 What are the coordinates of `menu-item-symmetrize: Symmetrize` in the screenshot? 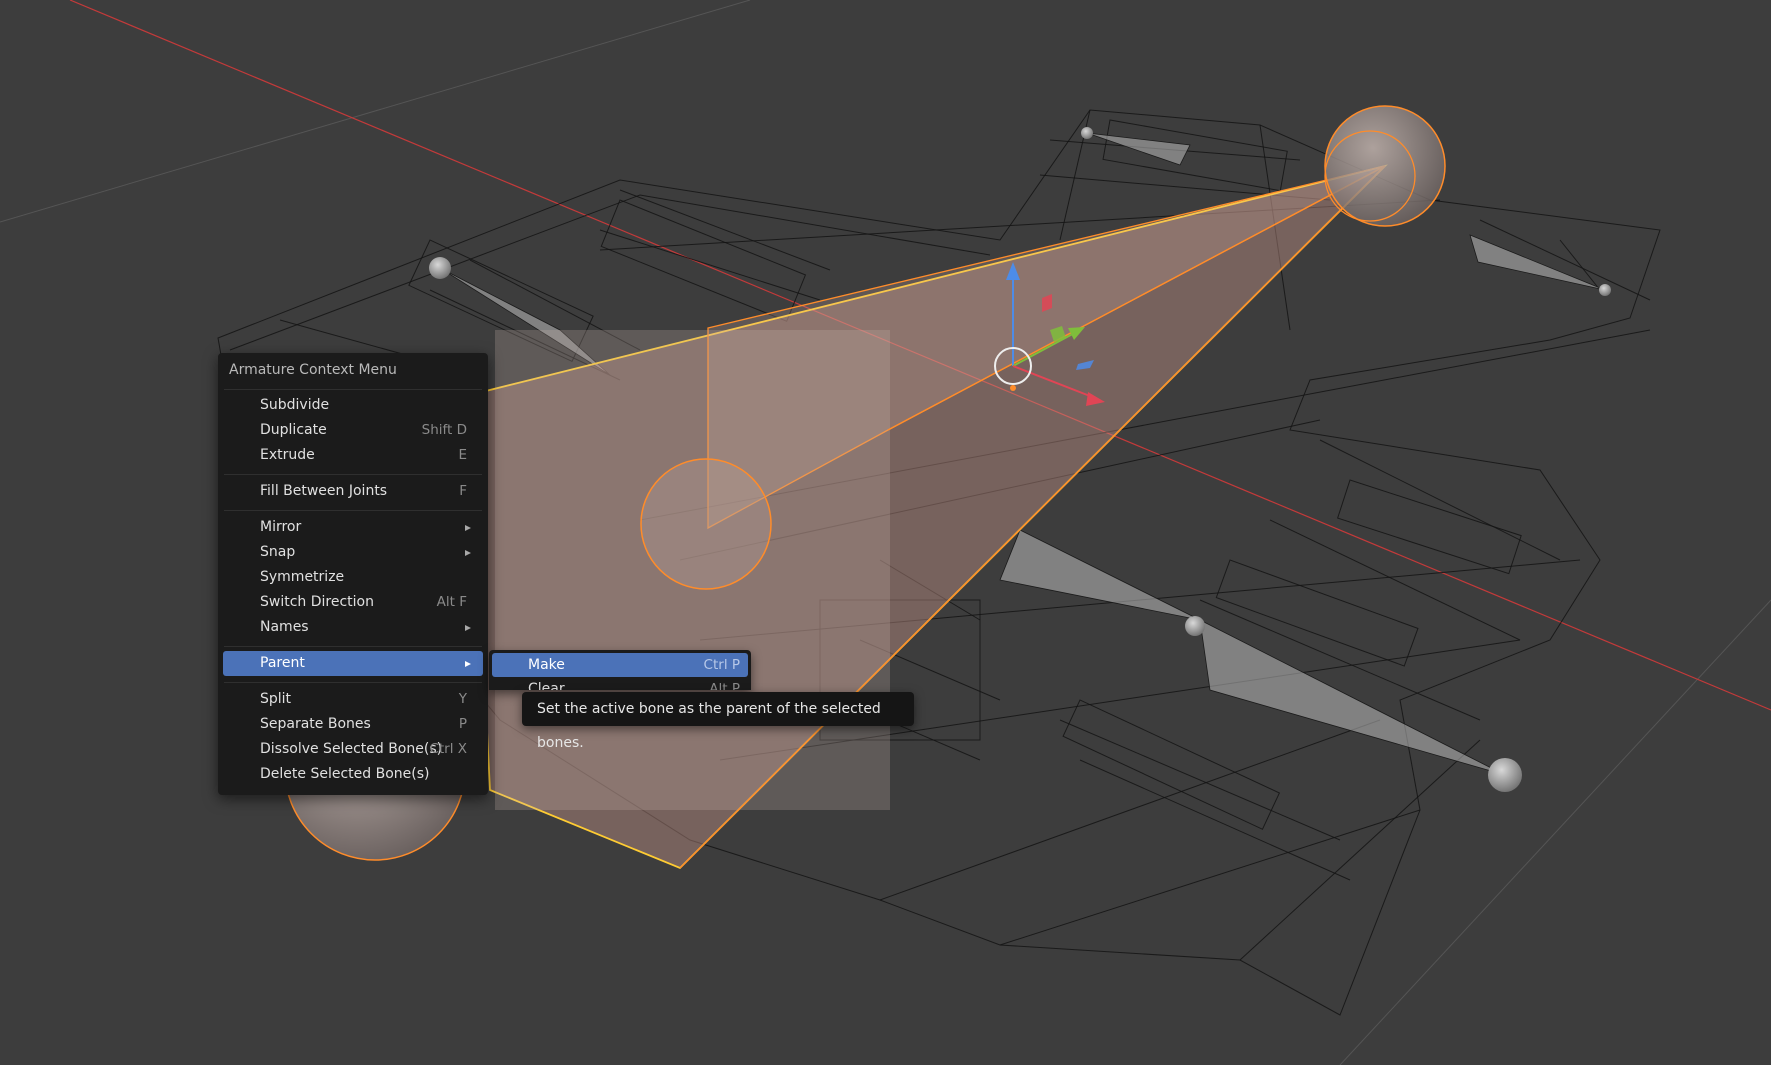 It's located at (353, 577).